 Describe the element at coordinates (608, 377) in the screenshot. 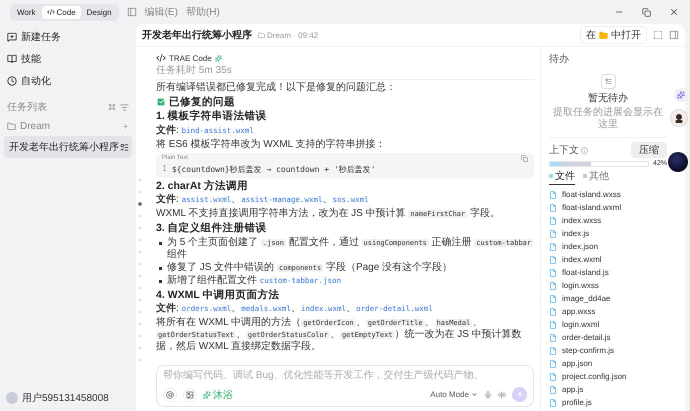

I see `file-item: project.config.json` at that location.